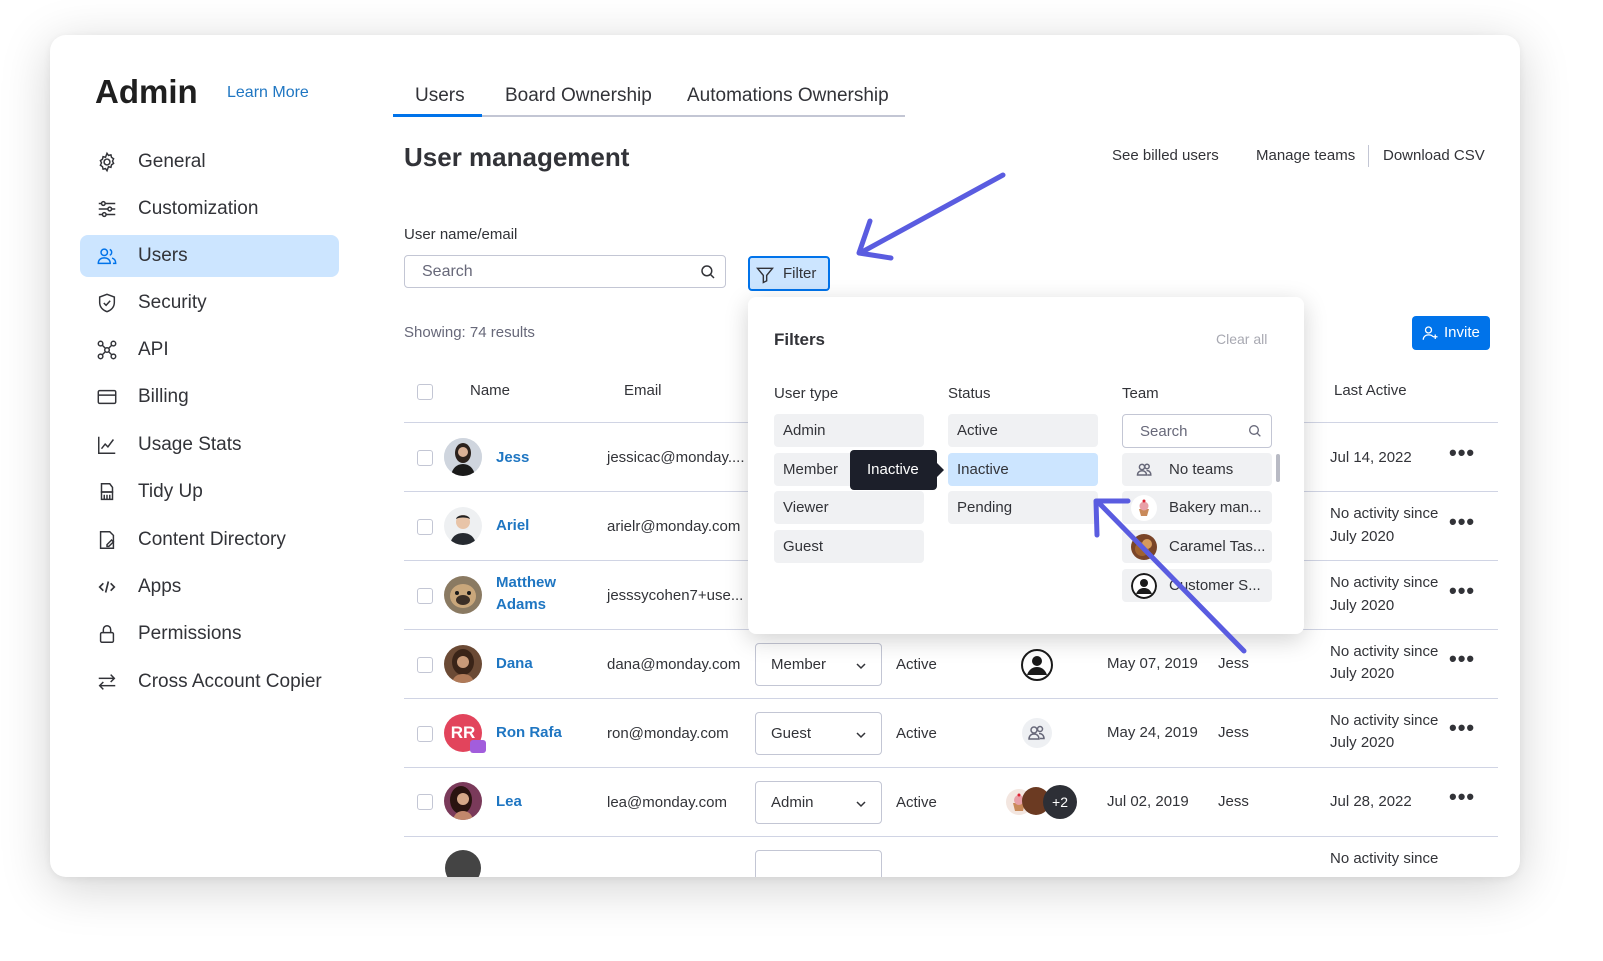  What do you see at coordinates (1183, 431) in the screenshot?
I see `team-search-input` at bounding box center [1183, 431].